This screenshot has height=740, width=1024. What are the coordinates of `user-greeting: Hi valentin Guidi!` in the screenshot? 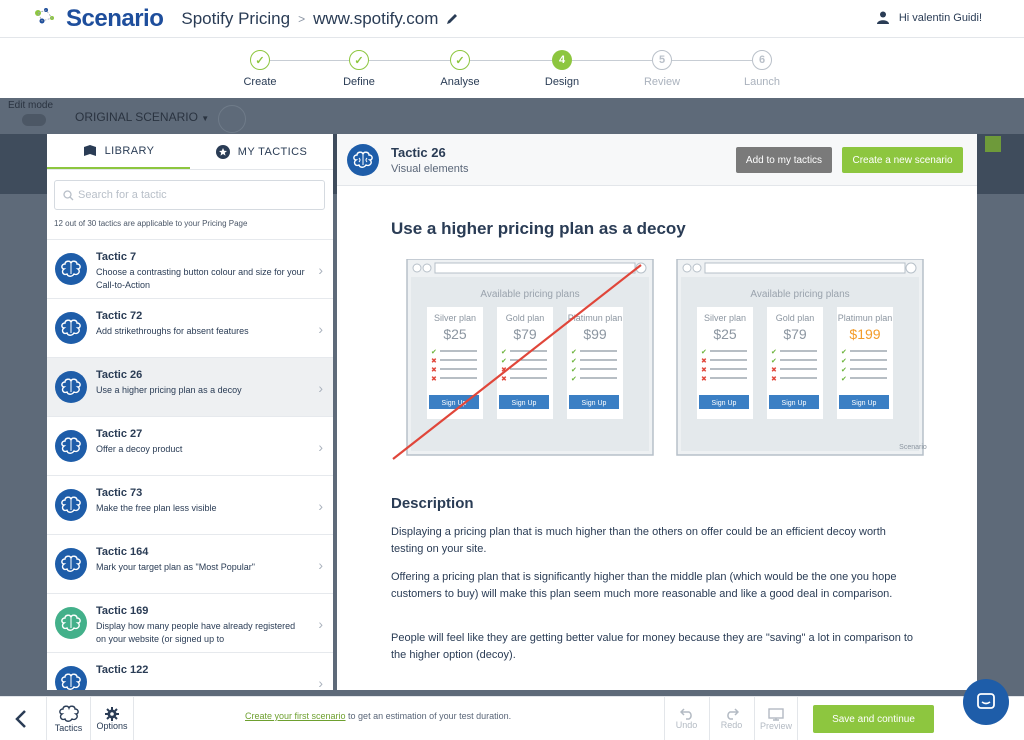 It's located at (940, 17).